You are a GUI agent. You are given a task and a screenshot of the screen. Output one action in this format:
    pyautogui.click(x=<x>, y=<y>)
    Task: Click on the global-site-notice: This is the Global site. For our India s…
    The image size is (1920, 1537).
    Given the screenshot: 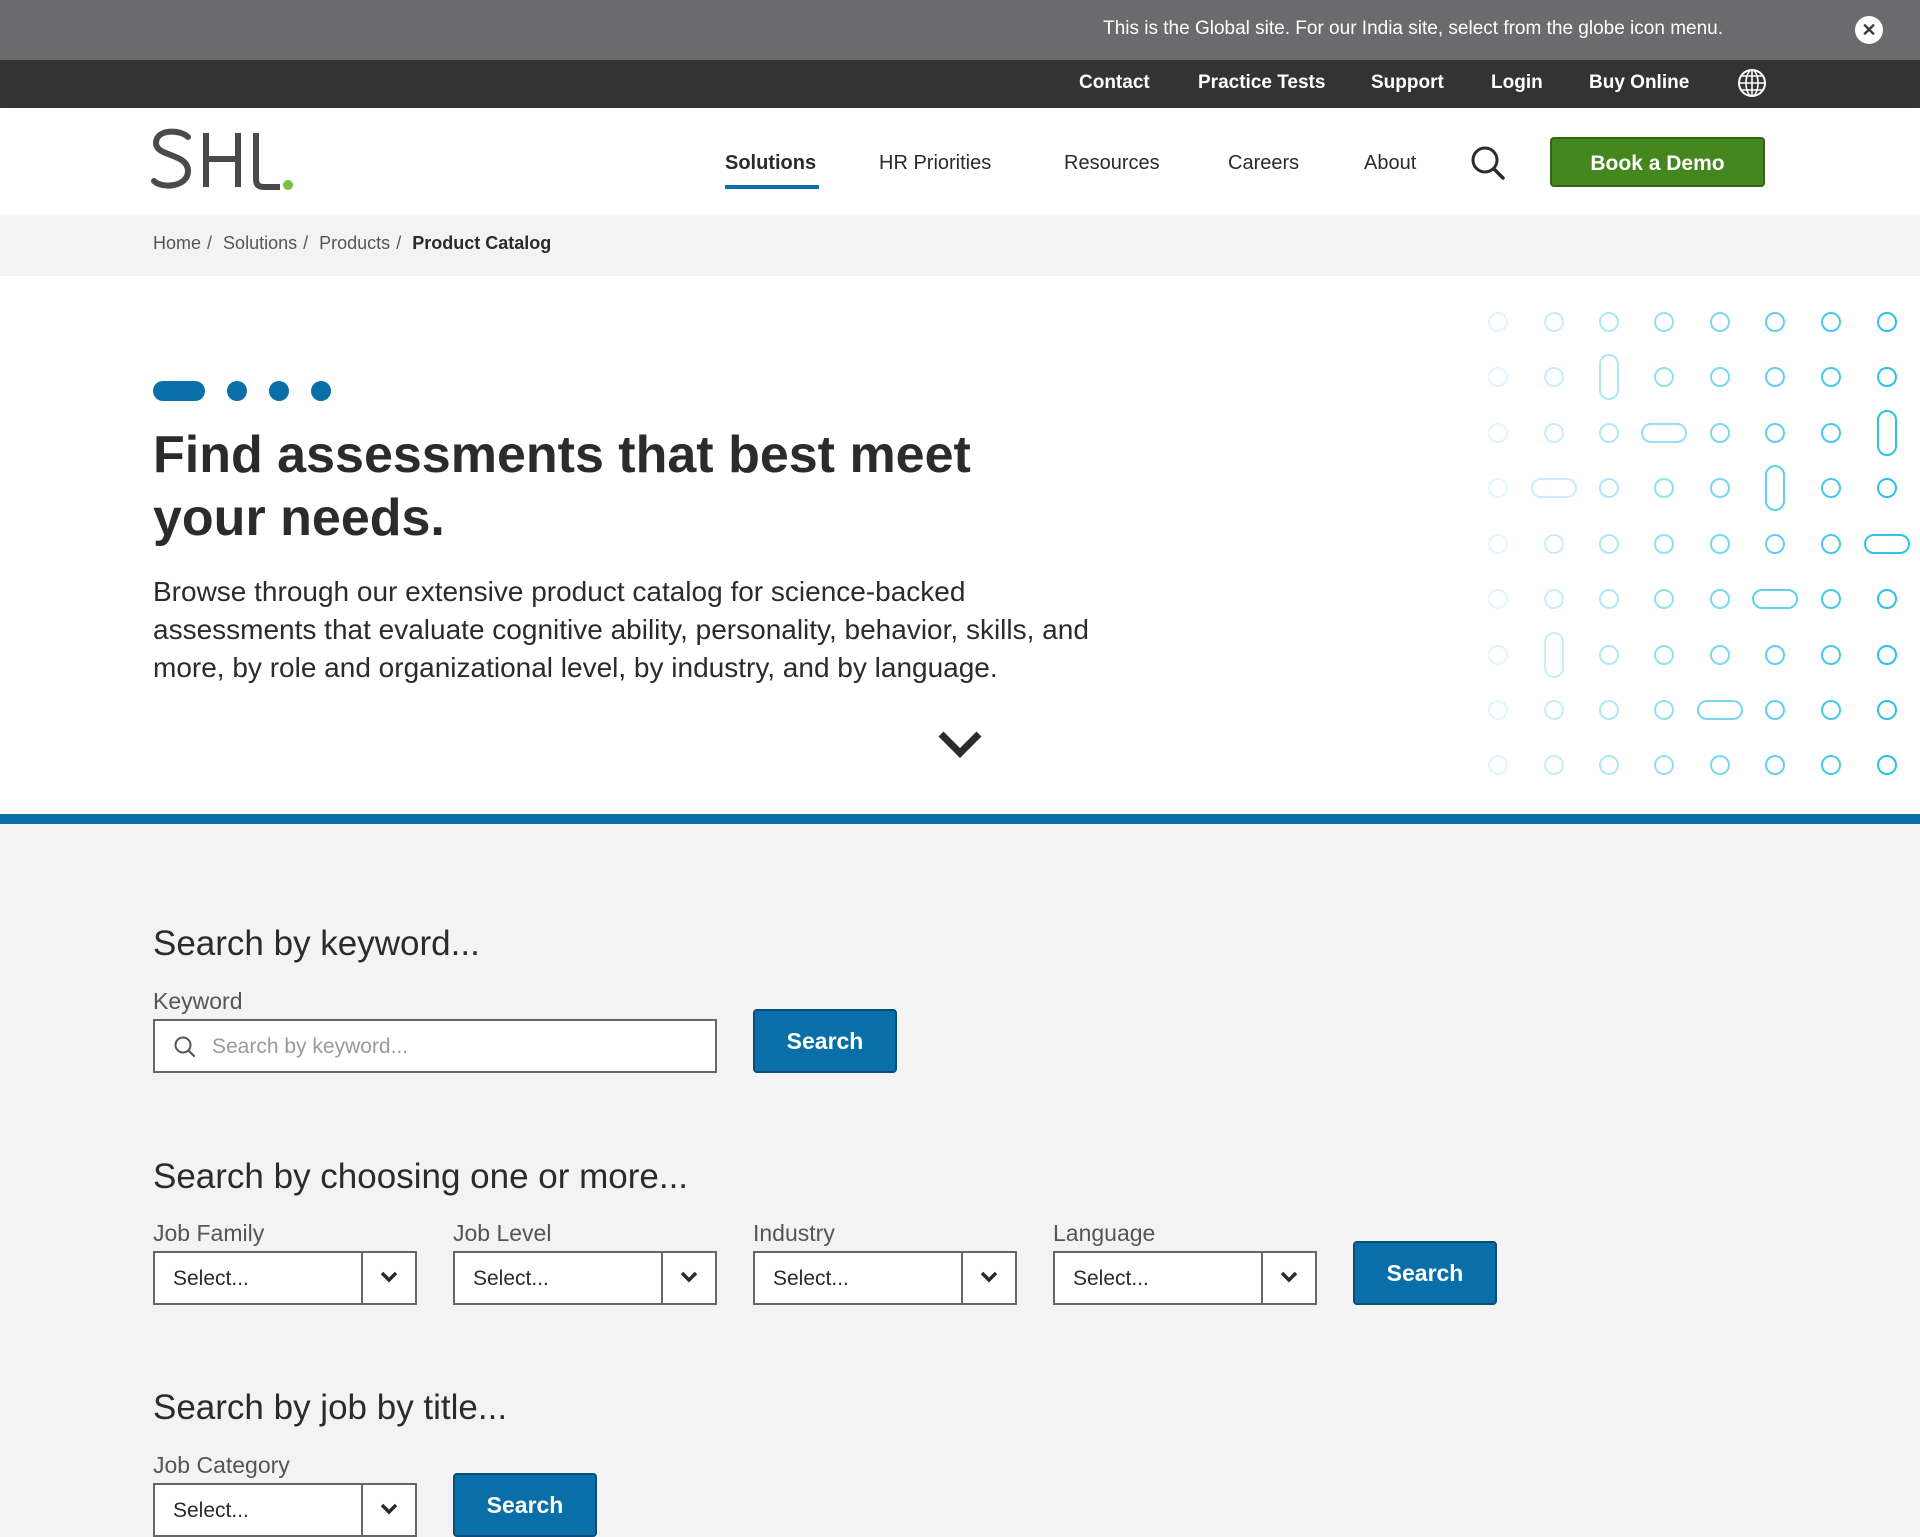 What is the action you would take?
    pyautogui.click(x=960, y=30)
    